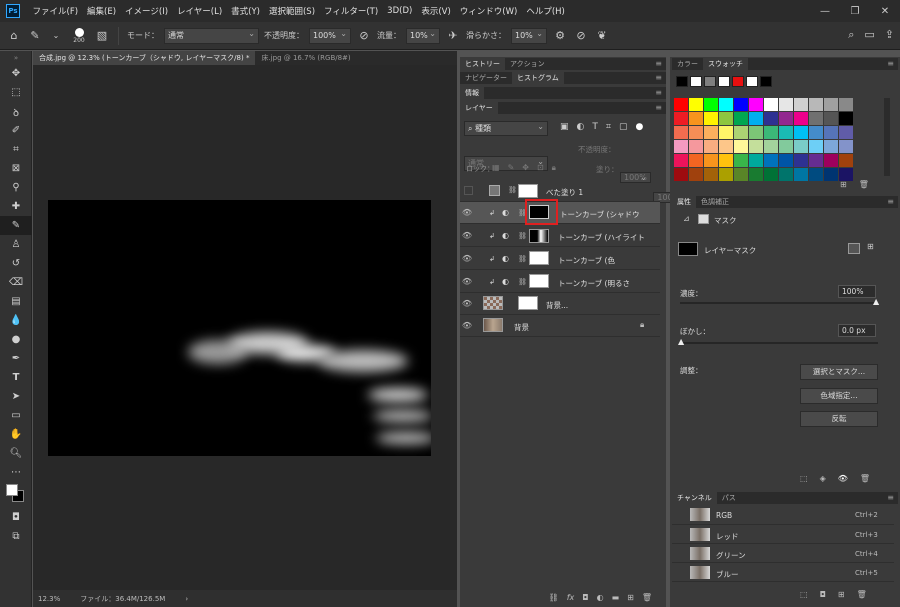 The height and width of the screenshot is (607, 900). Describe the element at coordinates (16, 396) in the screenshot. I see `path-select-tool-icon: ➤` at that location.